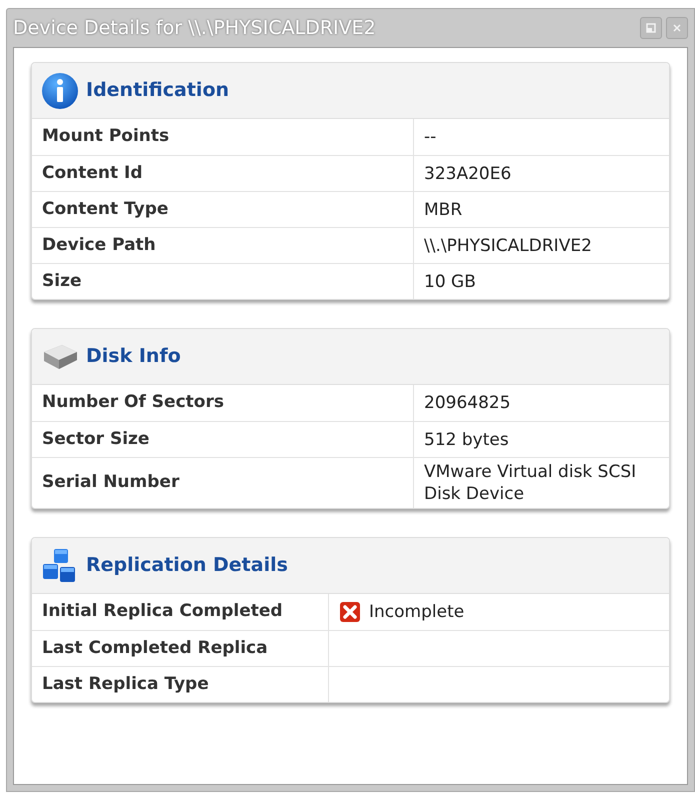 The width and height of the screenshot is (695, 797). What do you see at coordinates (466, 439) in the screenshot?
I see `row-value: 512 bytes` at bounding box center [466, 439].